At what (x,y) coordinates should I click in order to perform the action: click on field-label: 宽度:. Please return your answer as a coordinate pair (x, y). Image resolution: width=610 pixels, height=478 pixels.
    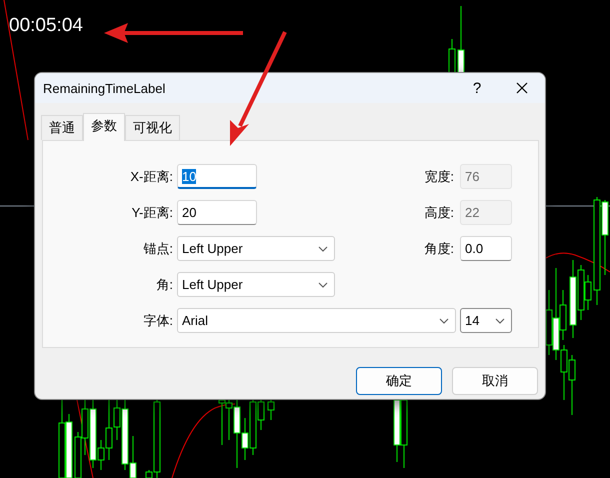
    Looking at the image, I should click on (439, 177).